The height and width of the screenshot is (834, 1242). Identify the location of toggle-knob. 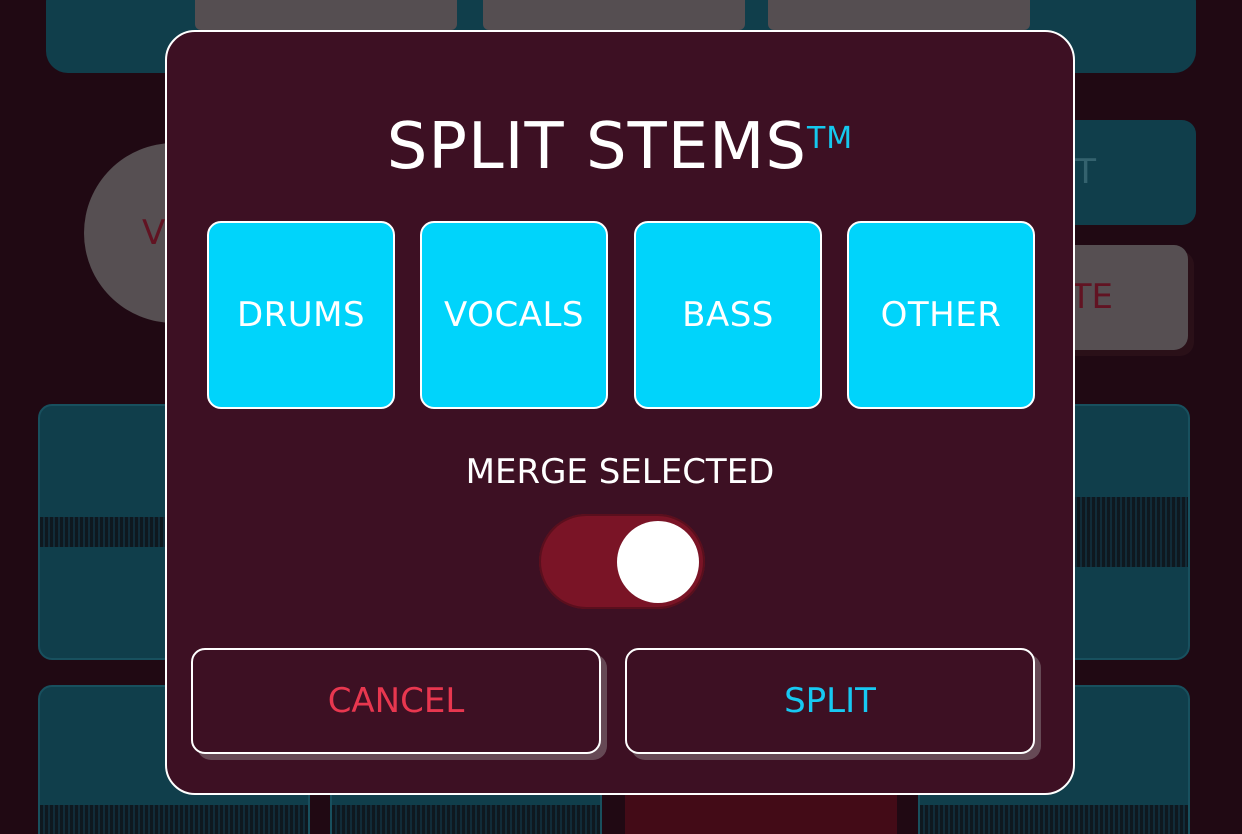
(658, 562).